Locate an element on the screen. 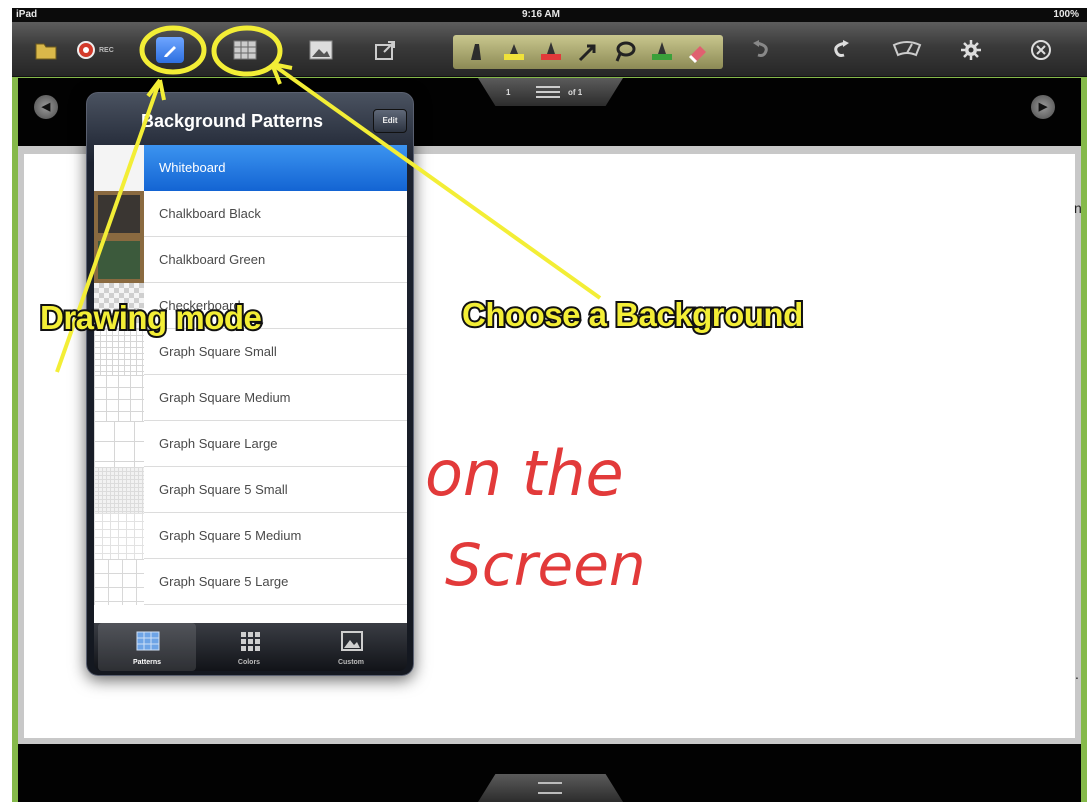 The width and height of the screenshot is (1087, 802). drawing-mode-callout: Drawing mode is located at coordinates (151, 317).